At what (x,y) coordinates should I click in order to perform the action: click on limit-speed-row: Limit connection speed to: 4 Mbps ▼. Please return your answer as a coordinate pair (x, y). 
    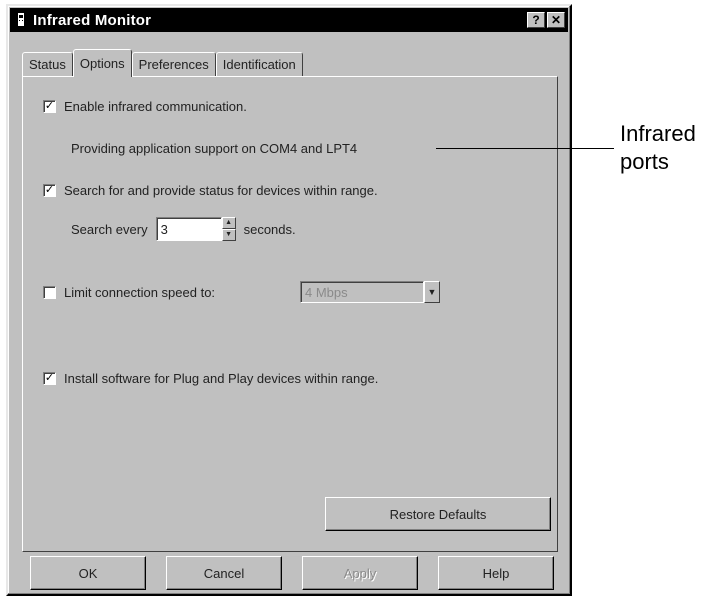
    Looking at the image, I should click on (241, 292).